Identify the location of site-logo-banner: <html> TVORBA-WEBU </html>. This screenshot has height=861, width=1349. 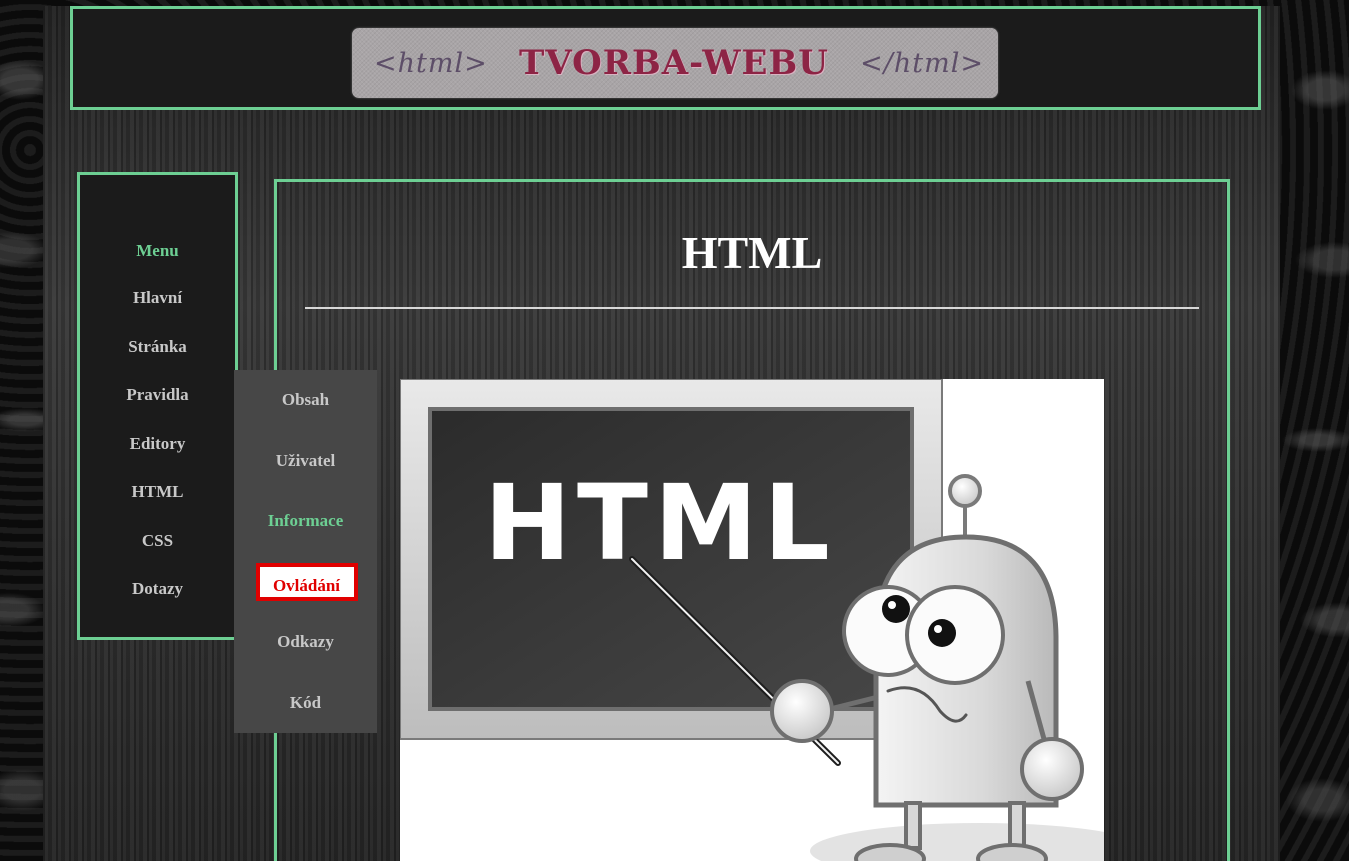
(675, 63).